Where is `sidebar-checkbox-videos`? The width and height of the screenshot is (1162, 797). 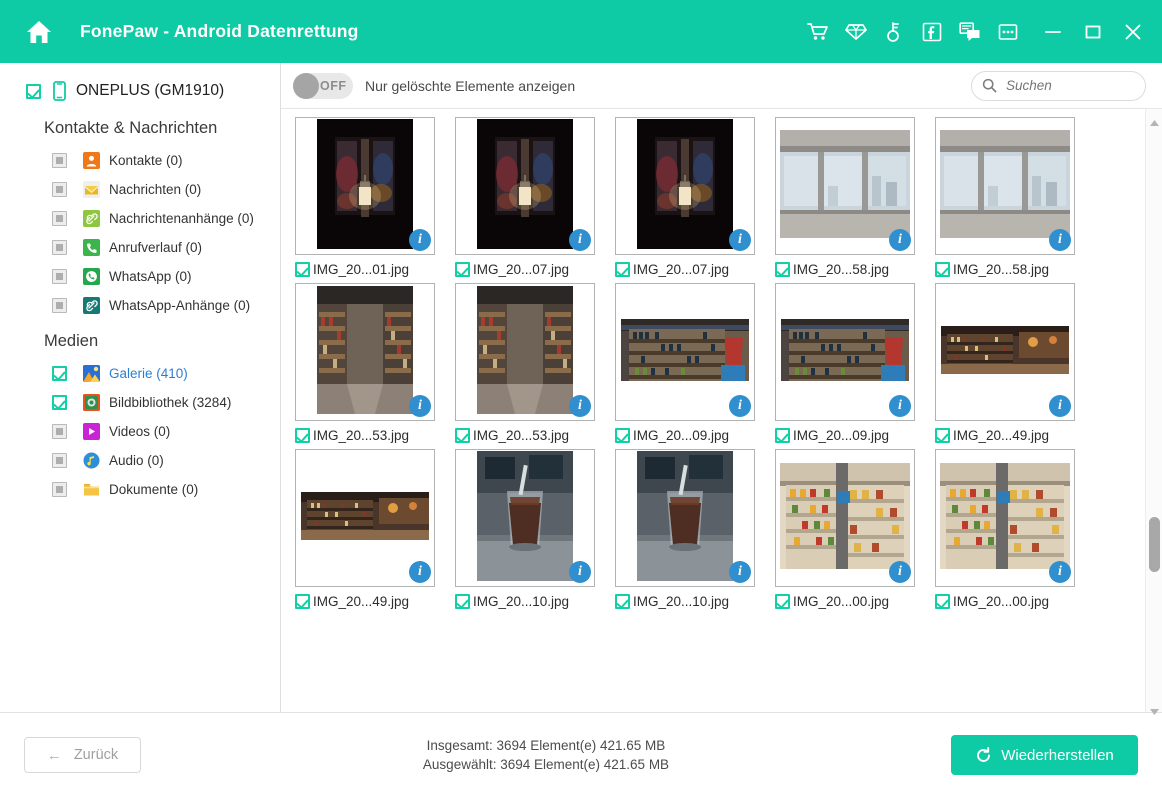 sidebar-checkbox-videos is located at coordinates (59, 431).